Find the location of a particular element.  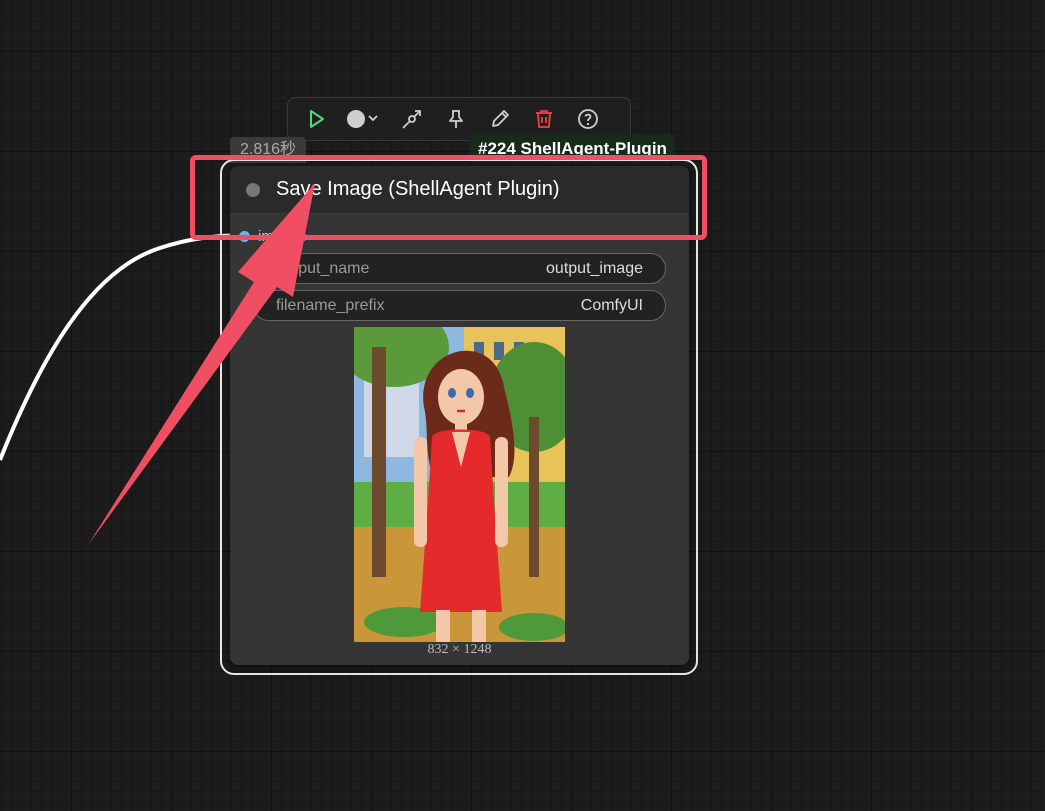

widget-value: output_image is located at coordinates (594, 268).